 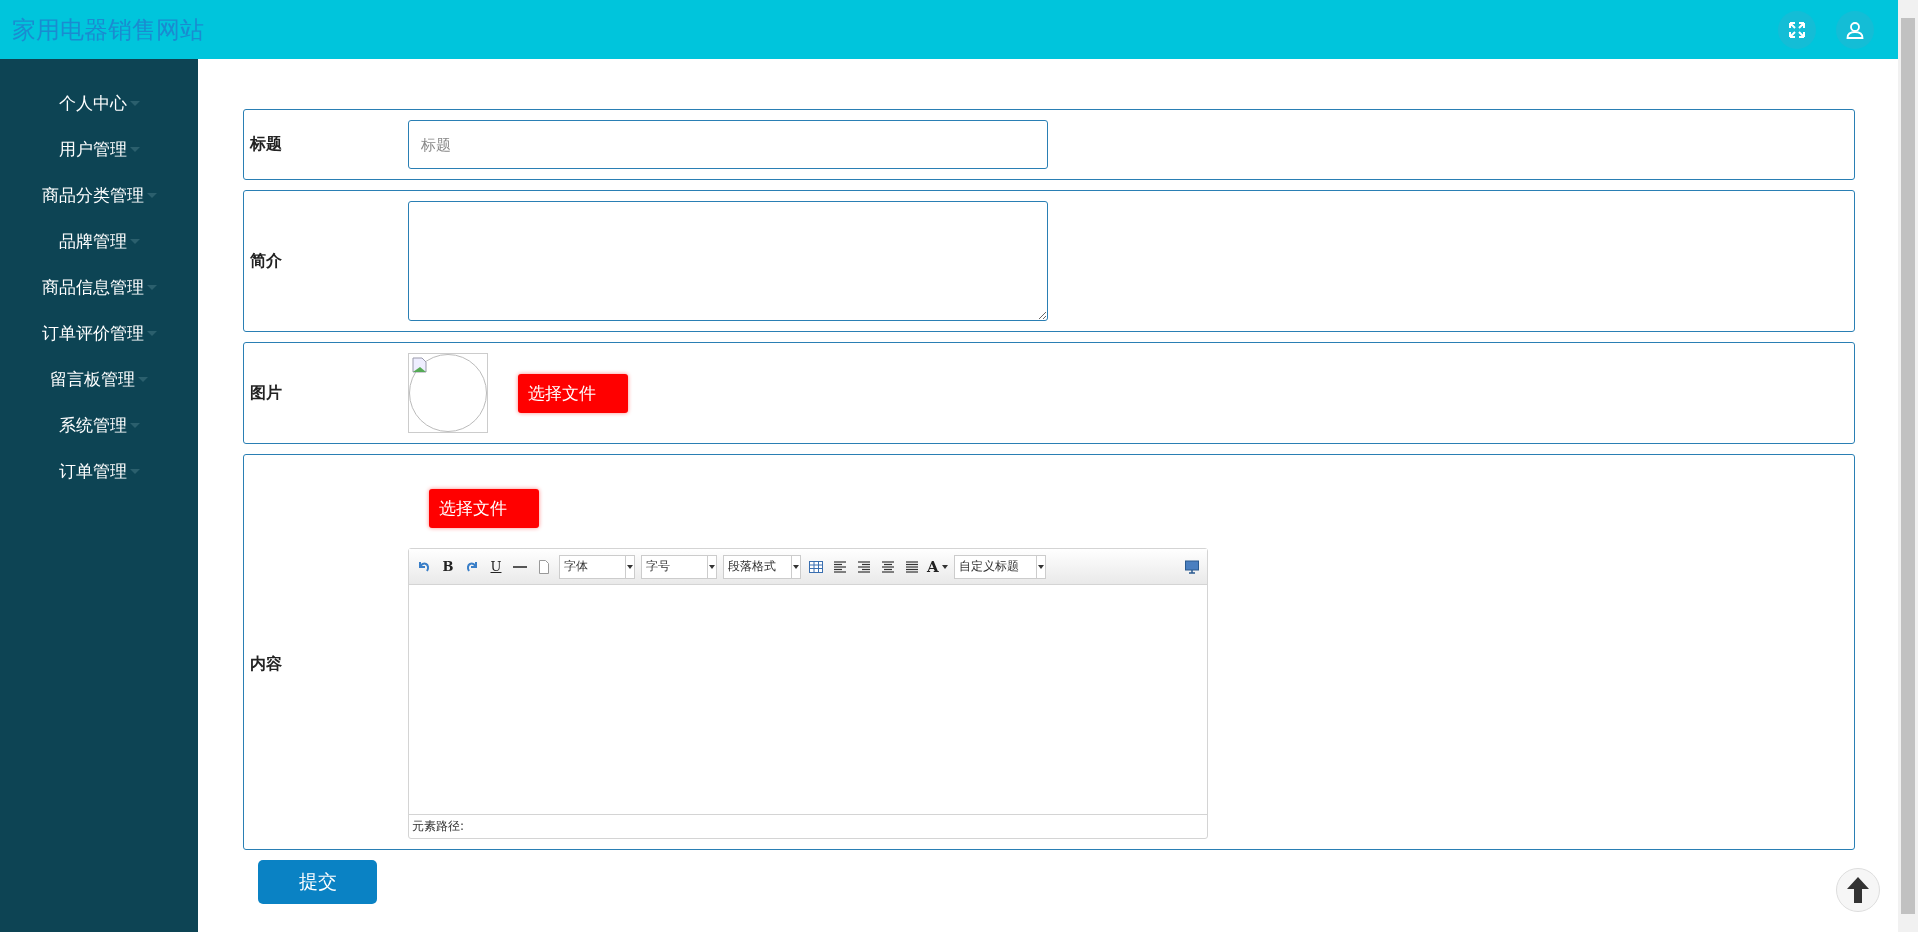 What do you see at coordinates (92, 379) in the screenshot?
I see `sidebar-item: 留言板管理` at bounding box center [92, 379].